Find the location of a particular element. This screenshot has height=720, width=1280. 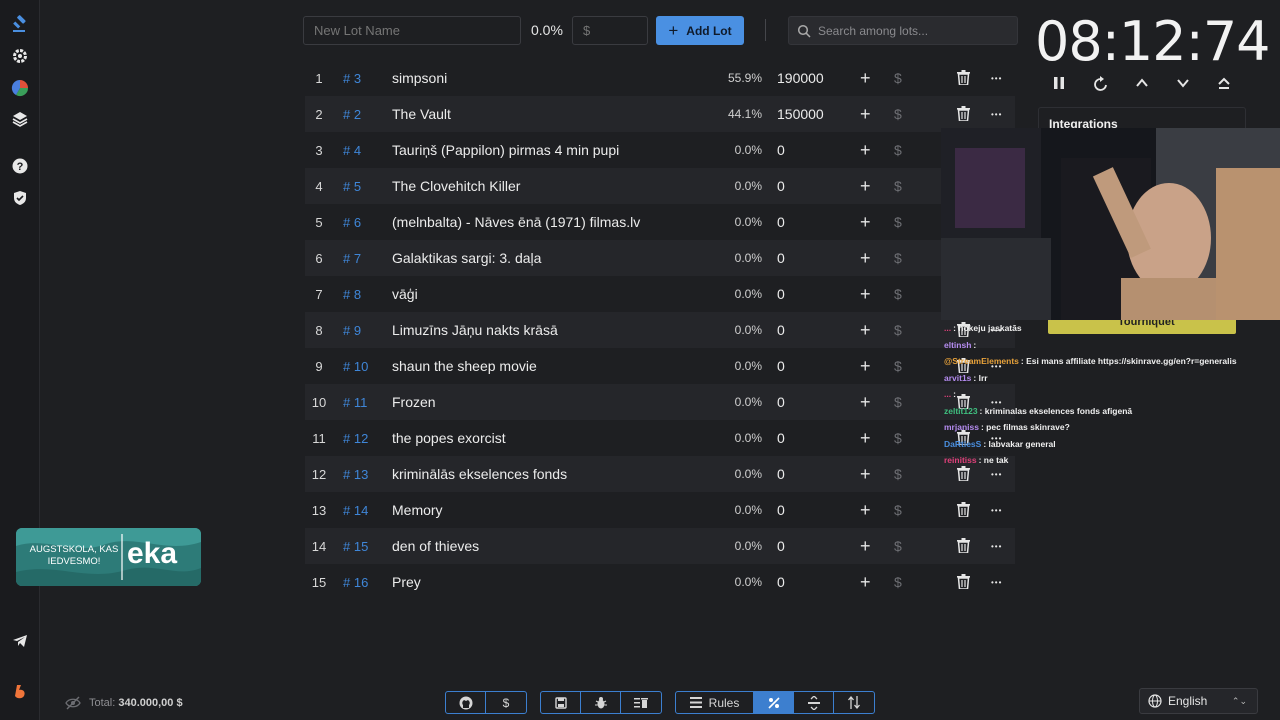

lot-name: shaun the sheep movie is located at coordinates (464, 366).